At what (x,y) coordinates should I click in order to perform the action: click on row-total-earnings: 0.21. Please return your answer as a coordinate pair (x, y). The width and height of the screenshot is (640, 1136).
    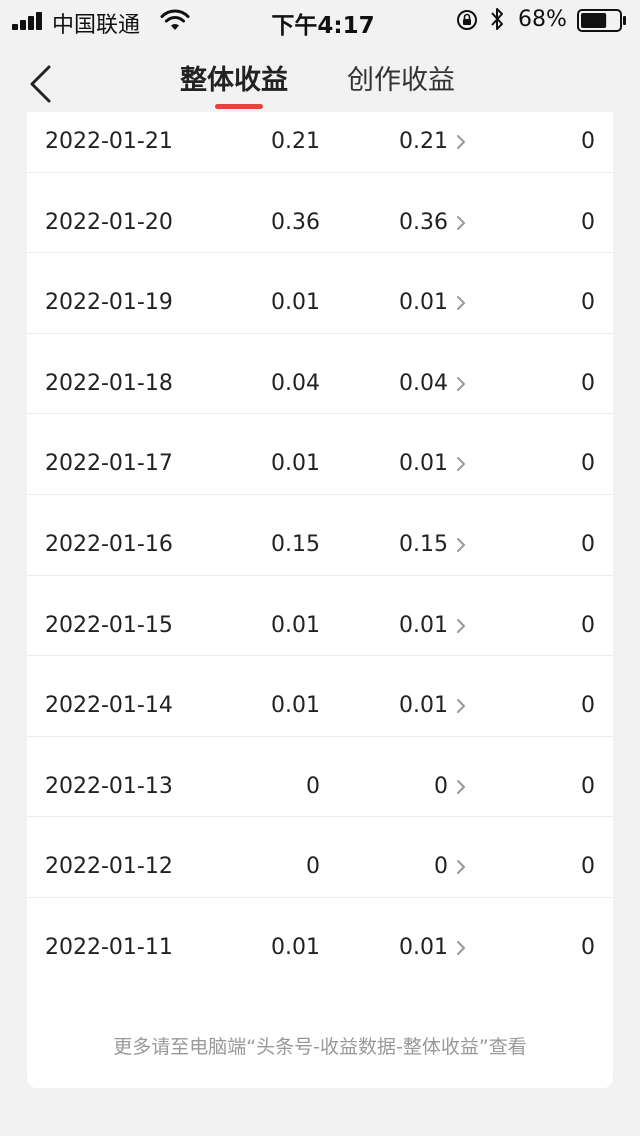
    Looking at the image, I should click on (295, 141).